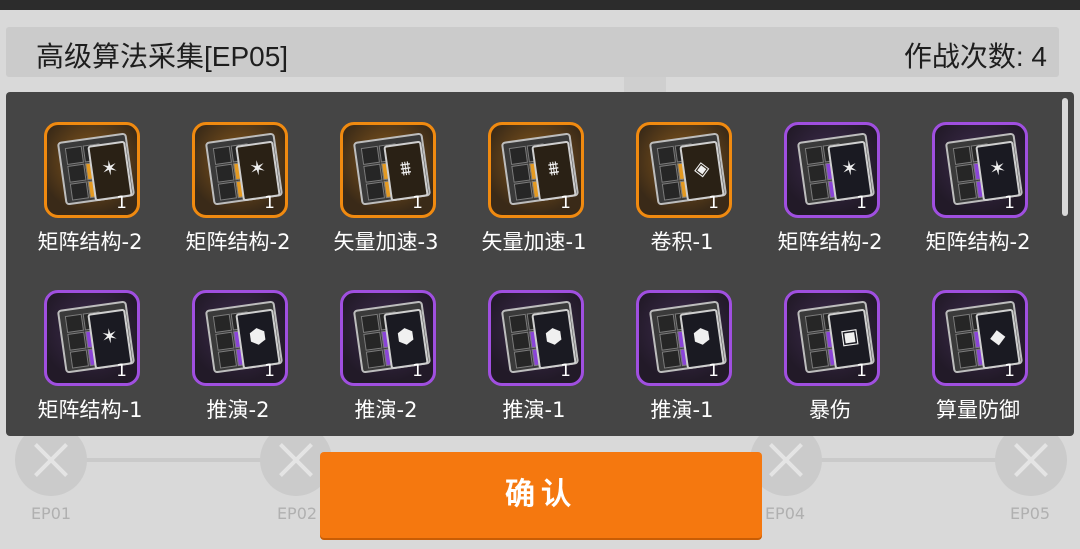 The height and width of the screenshot is (549, 1080). What do you see at coordinates (978, 410) in the screenshot?
I see `reward-name: 算量防御` at bounding box center [978, 410].